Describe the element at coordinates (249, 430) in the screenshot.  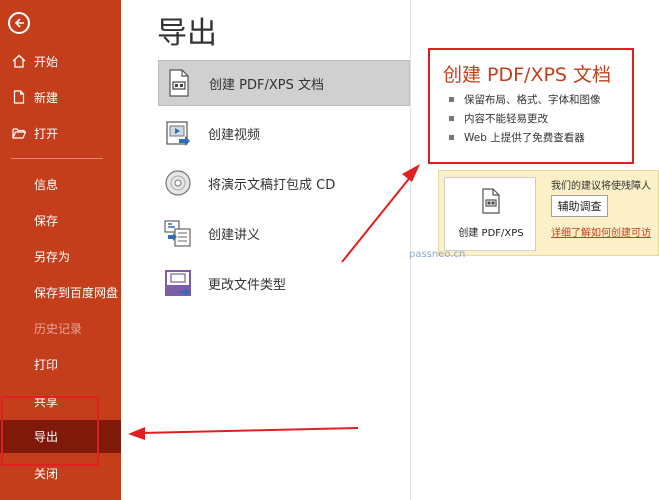
I see `annotation-arrow-to-export` at that location.